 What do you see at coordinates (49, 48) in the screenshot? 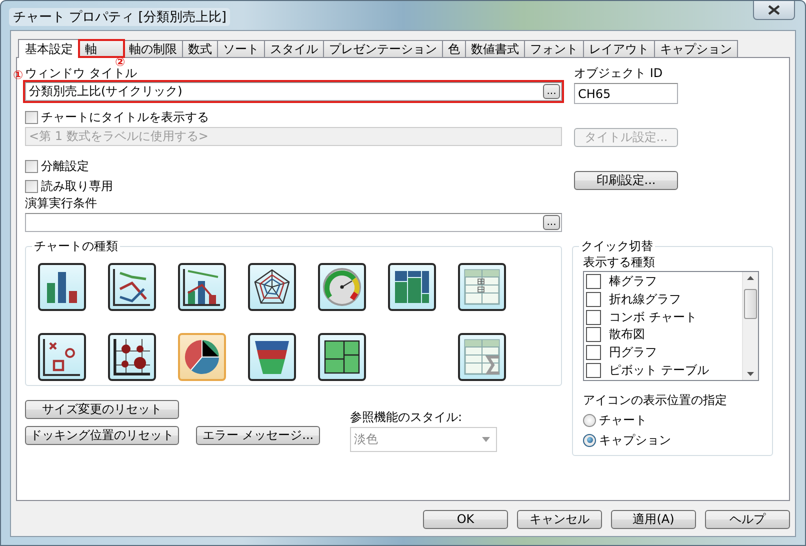
I see `tab: 基本設定` at bounding box center [49, 48].